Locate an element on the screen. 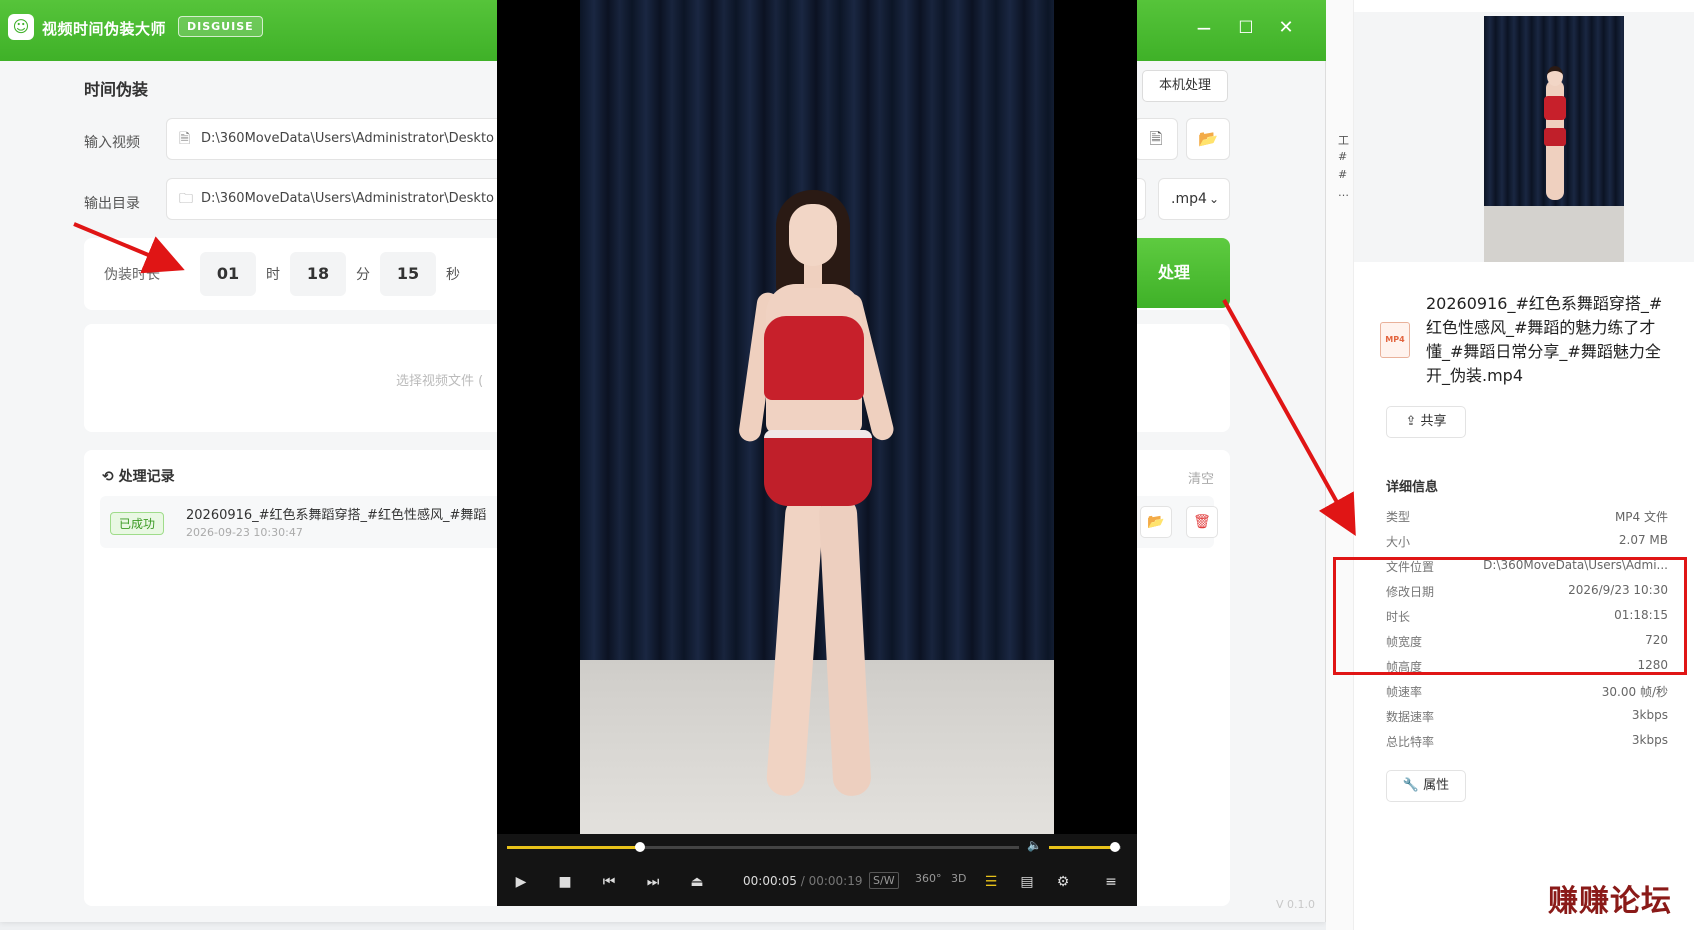  seconds-input: 15 is located at coordinates (408, 274).